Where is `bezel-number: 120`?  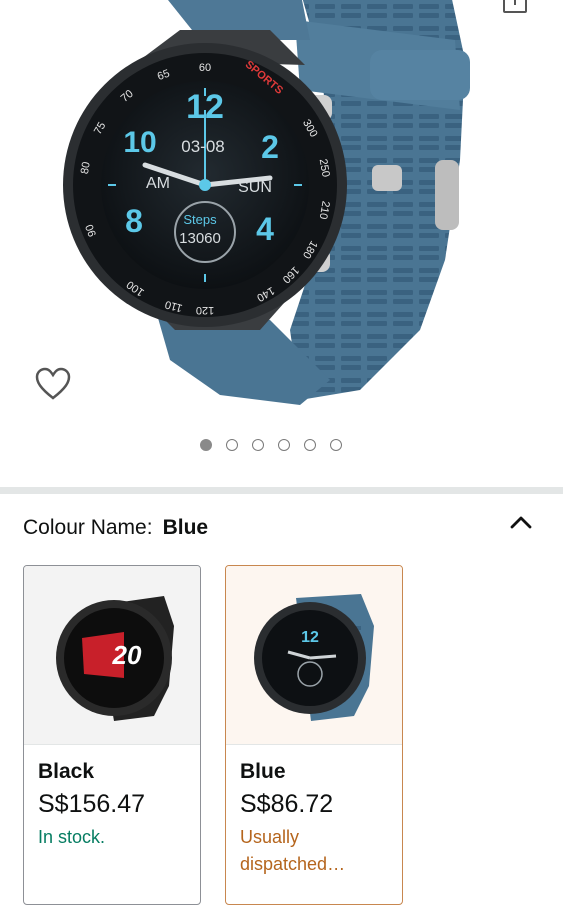
bezel-number: 120 is located at coordinates (205, 310).